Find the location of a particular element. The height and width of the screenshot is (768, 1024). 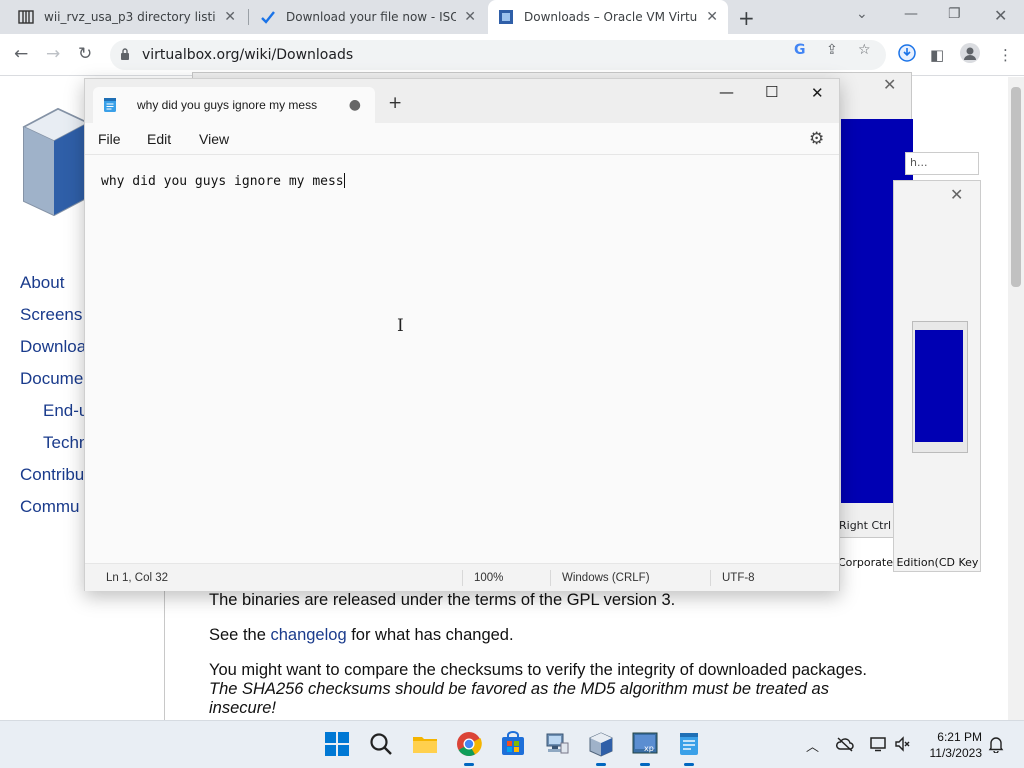

install-dialog-text: Corporate Edition(CD Key is located at coordinates (908, 562).